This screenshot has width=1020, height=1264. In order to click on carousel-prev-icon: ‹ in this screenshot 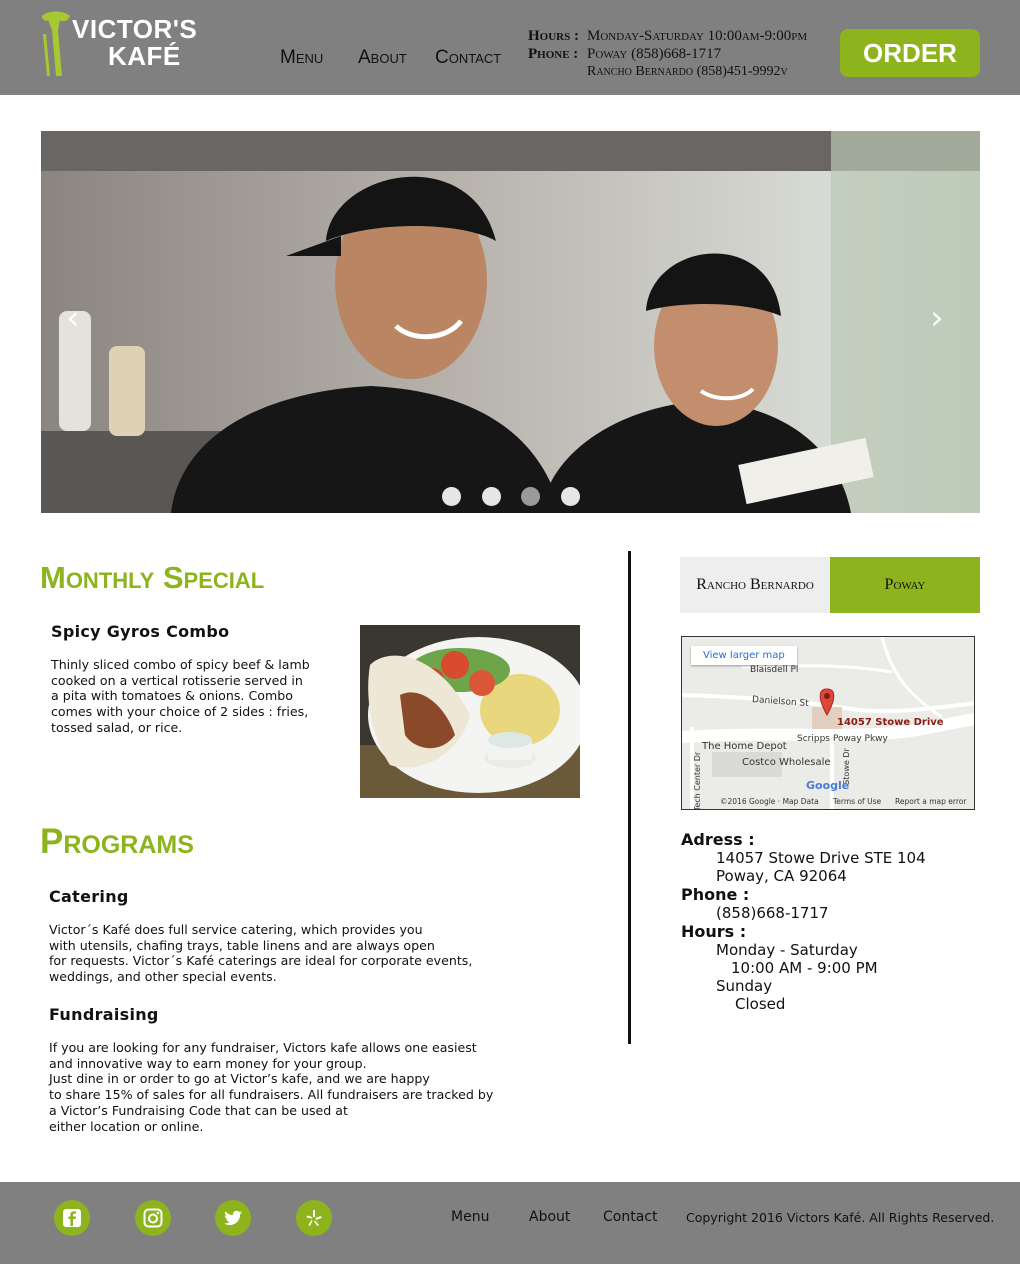, I will do `click(73, 318)`.